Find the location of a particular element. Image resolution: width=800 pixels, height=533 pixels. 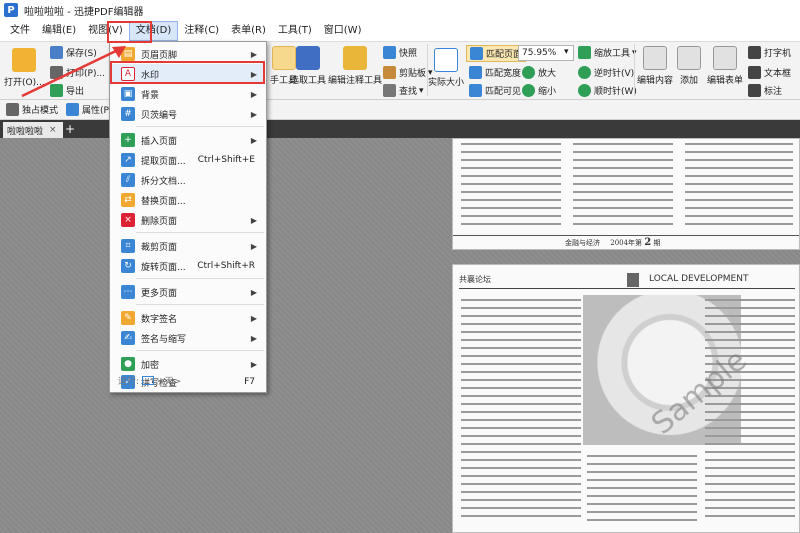

background-icon: ▣ is located at coordinates (128, 94).